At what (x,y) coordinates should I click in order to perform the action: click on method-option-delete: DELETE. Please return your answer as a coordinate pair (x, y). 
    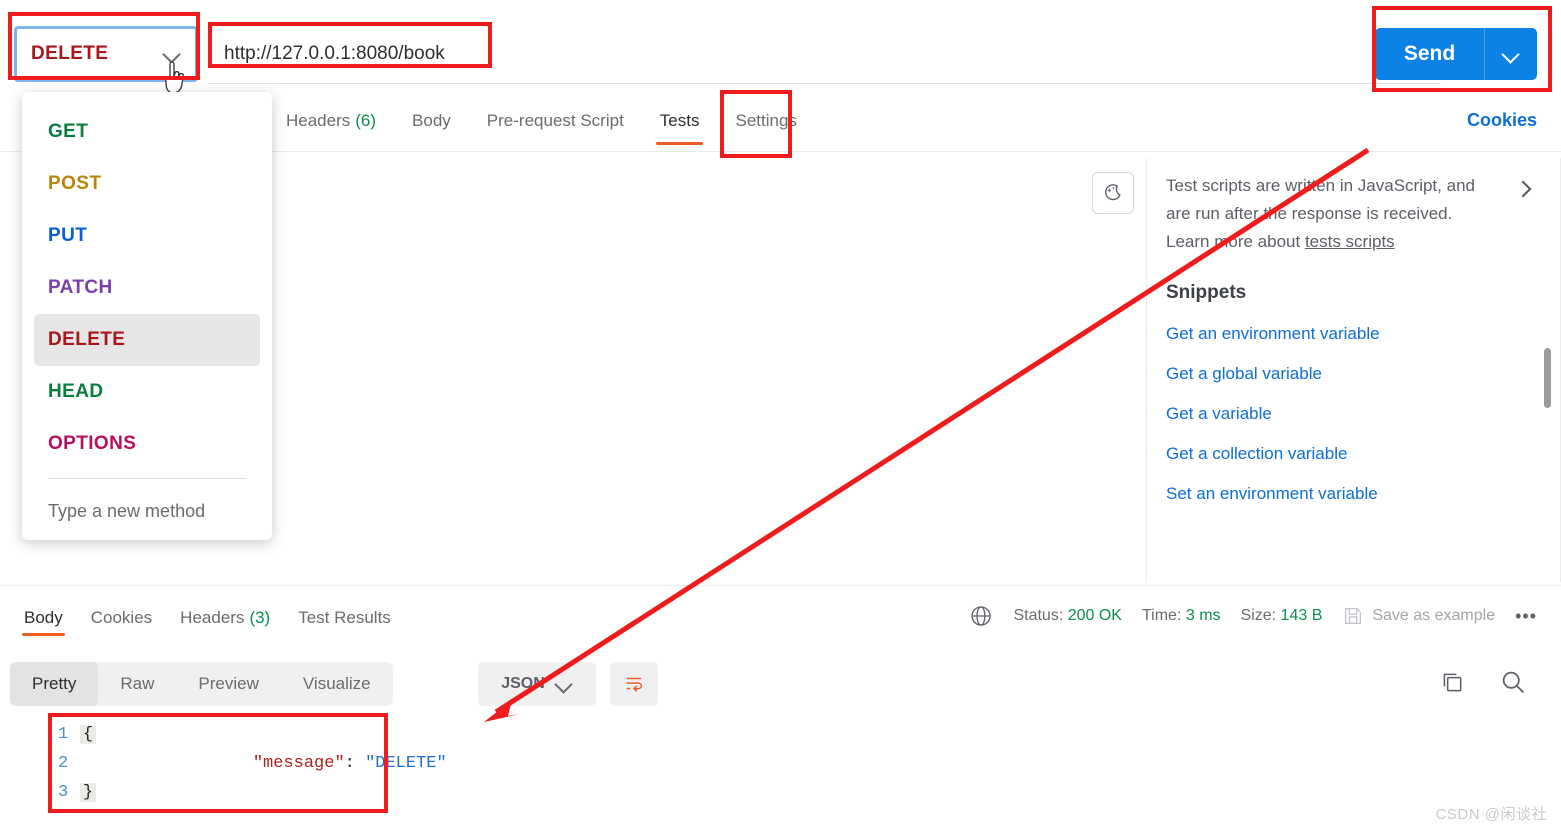
    Looking at the image, I should click on (147, 340).